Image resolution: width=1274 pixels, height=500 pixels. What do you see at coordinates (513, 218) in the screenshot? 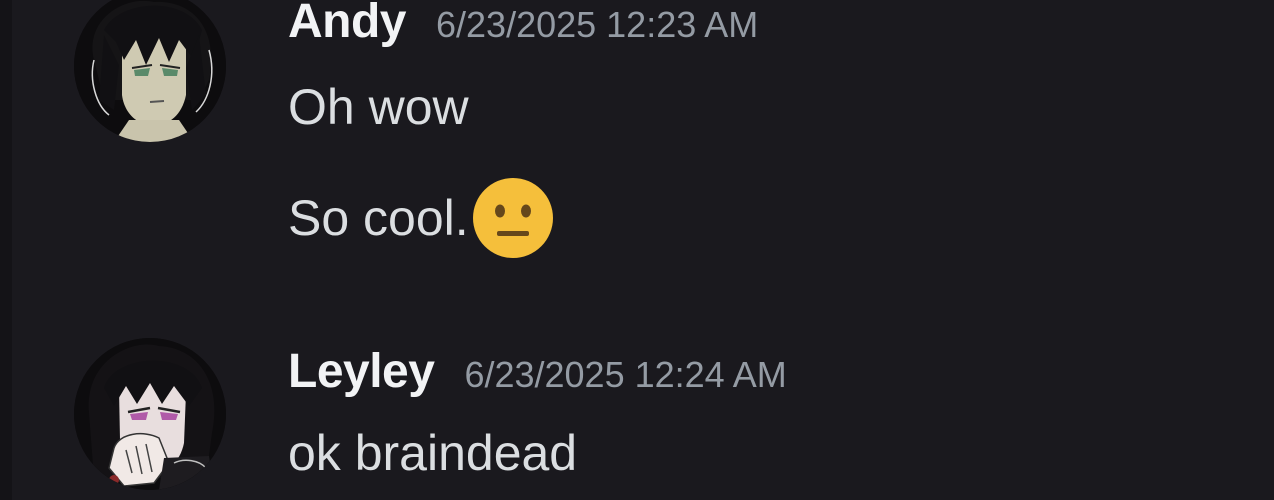
I see `neutral-face-emoji-icon` at bounding box center [513, 218].